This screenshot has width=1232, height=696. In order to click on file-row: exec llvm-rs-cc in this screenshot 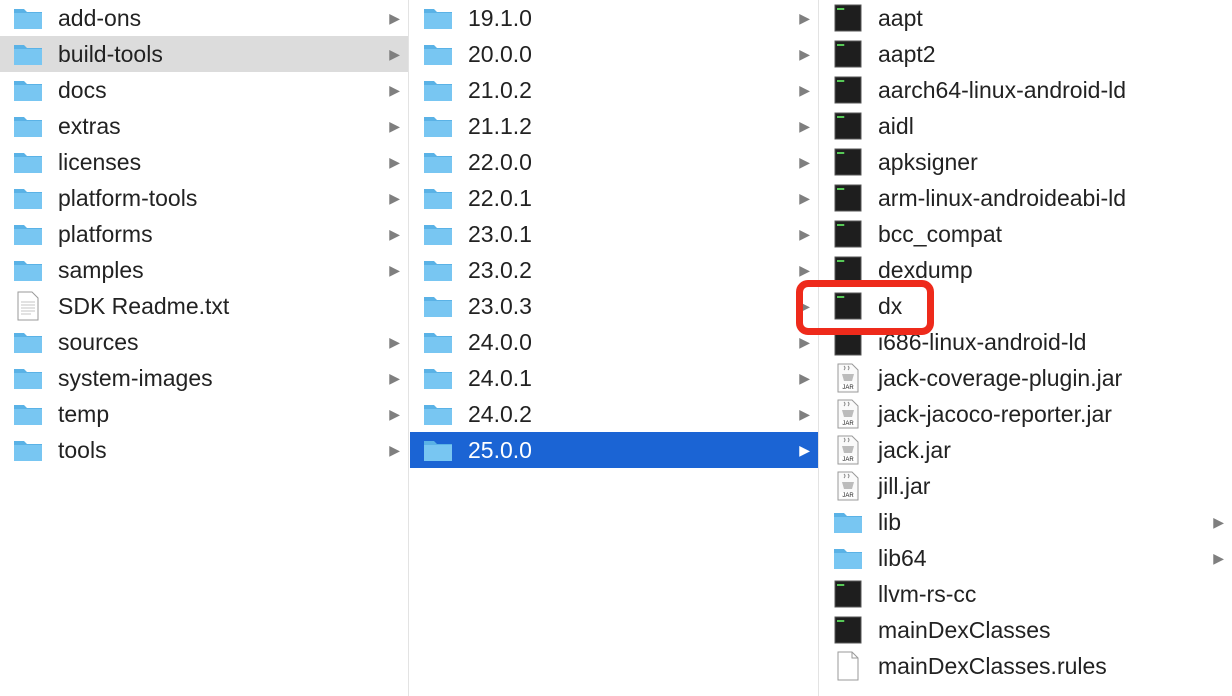, I will do `click(1026, 594)`.